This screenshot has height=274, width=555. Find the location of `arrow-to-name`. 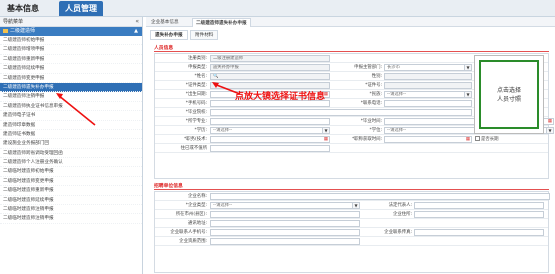

arrow-to-name is located at coordinates (227, 89).